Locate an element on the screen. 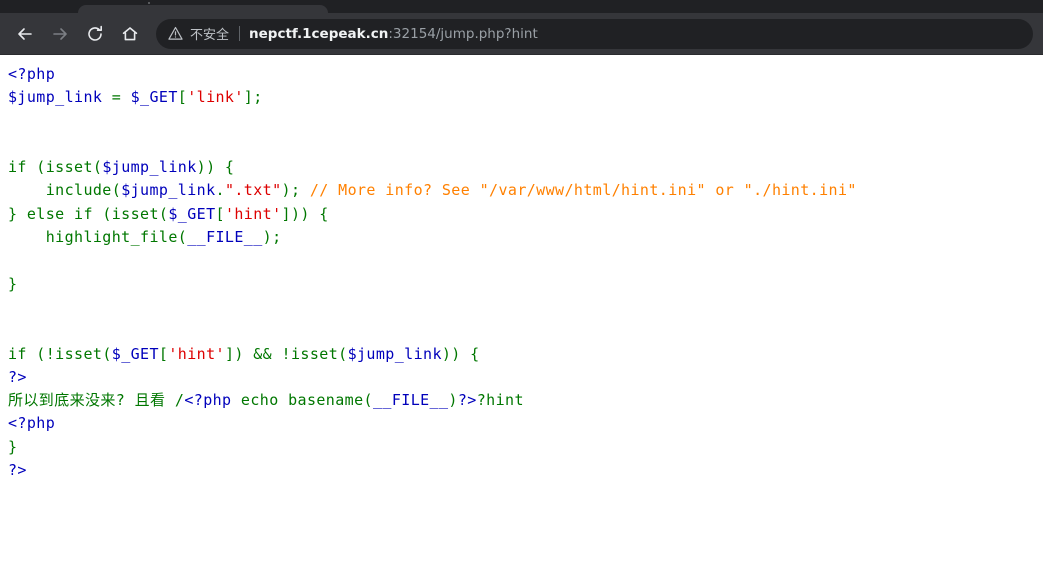 This screenshot has width=1043, height=564. url-host: nepctf.1cepeak.cn is located at coordinates (319, 33).